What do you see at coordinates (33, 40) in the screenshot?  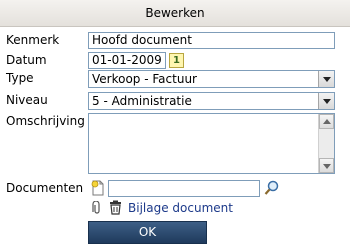 I see `kenmerk-label: Kenmerk` at bounding box center [33, 40].